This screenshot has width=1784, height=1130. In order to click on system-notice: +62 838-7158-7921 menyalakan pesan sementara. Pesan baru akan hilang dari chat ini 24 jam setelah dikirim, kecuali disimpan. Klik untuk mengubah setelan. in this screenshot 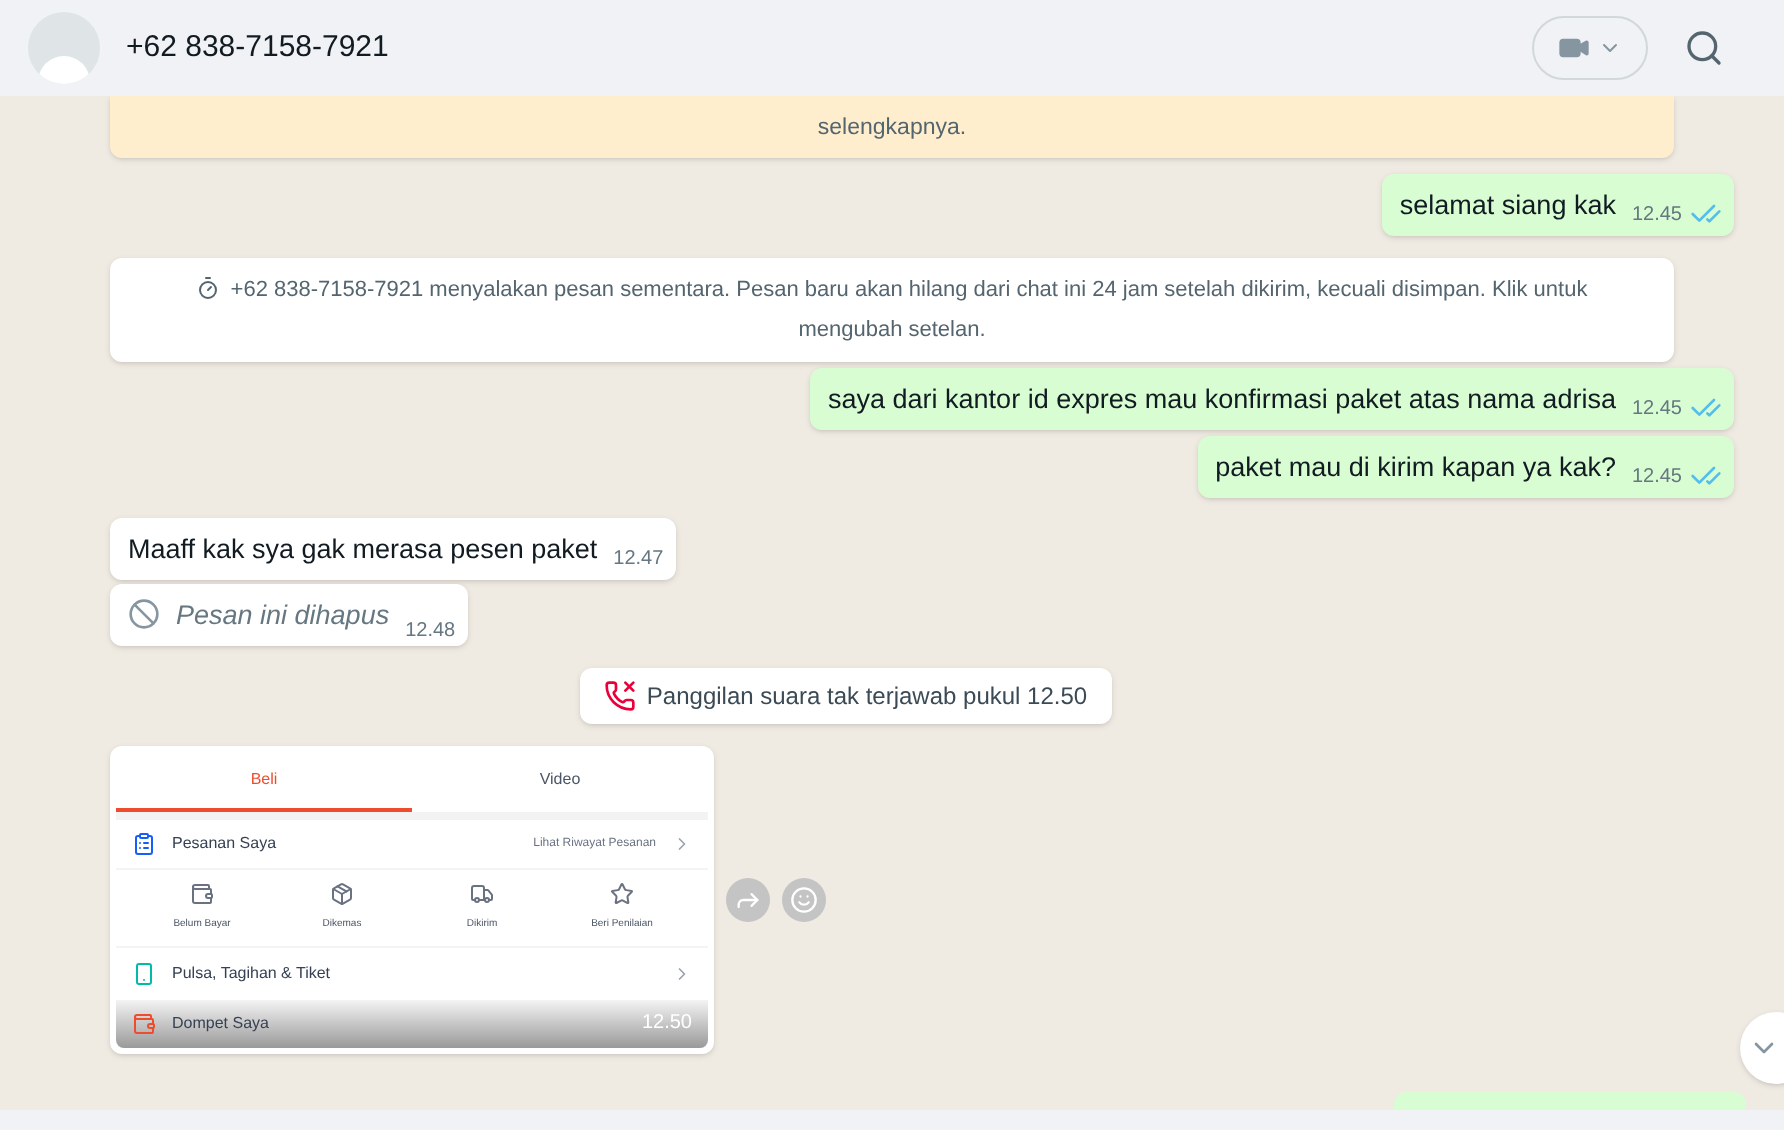, I will do `click(892, 310)`.